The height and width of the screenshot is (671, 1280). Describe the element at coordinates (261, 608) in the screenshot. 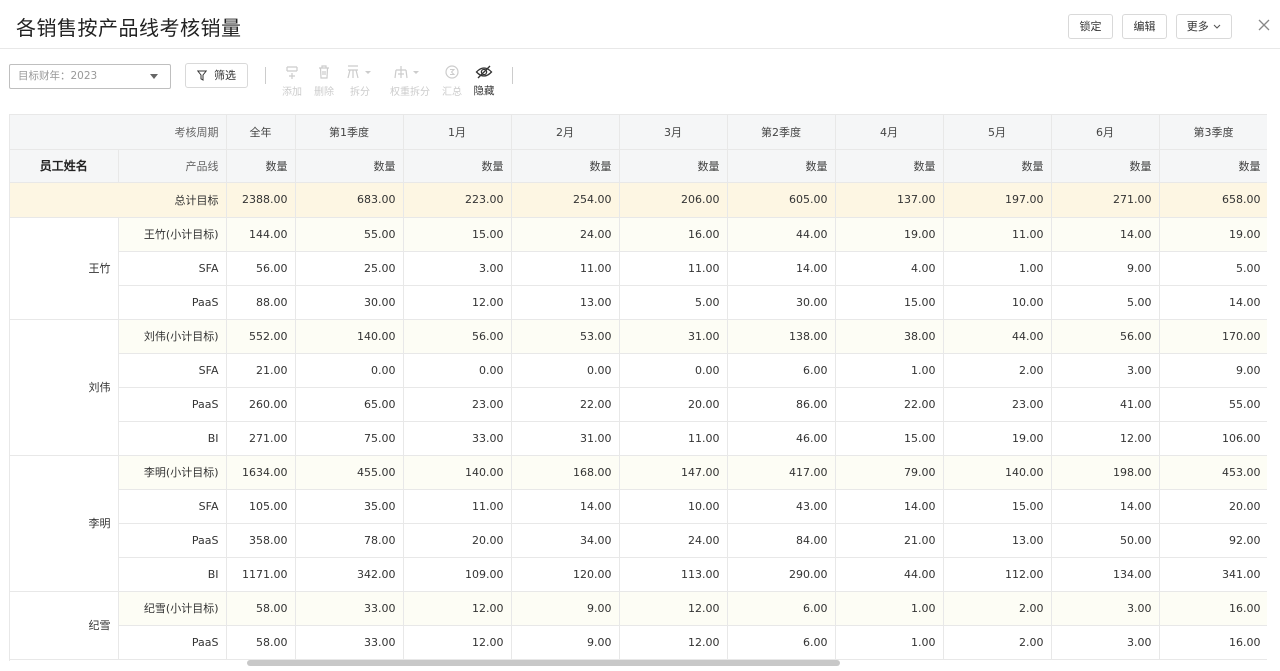

I see `table-cell: 58.00` at that location.